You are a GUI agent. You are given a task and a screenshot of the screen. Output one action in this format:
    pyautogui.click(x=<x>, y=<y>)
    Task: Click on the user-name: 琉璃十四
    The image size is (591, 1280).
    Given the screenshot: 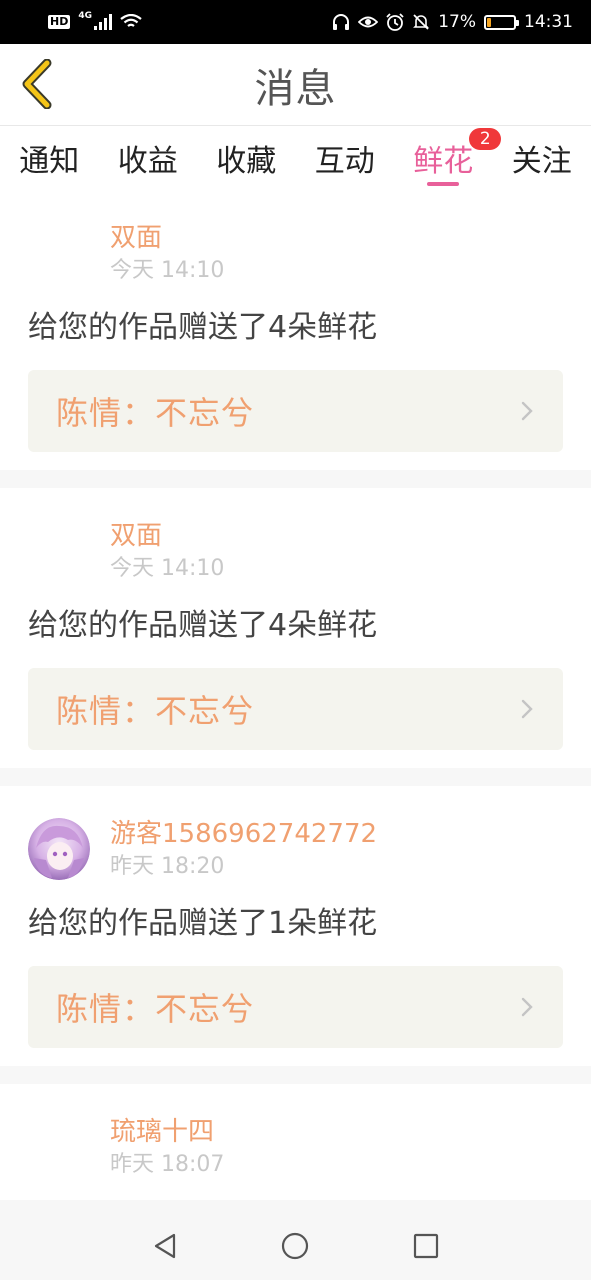 What is the action you would take?
    pyautogui.click(x=167, y=1132)
    